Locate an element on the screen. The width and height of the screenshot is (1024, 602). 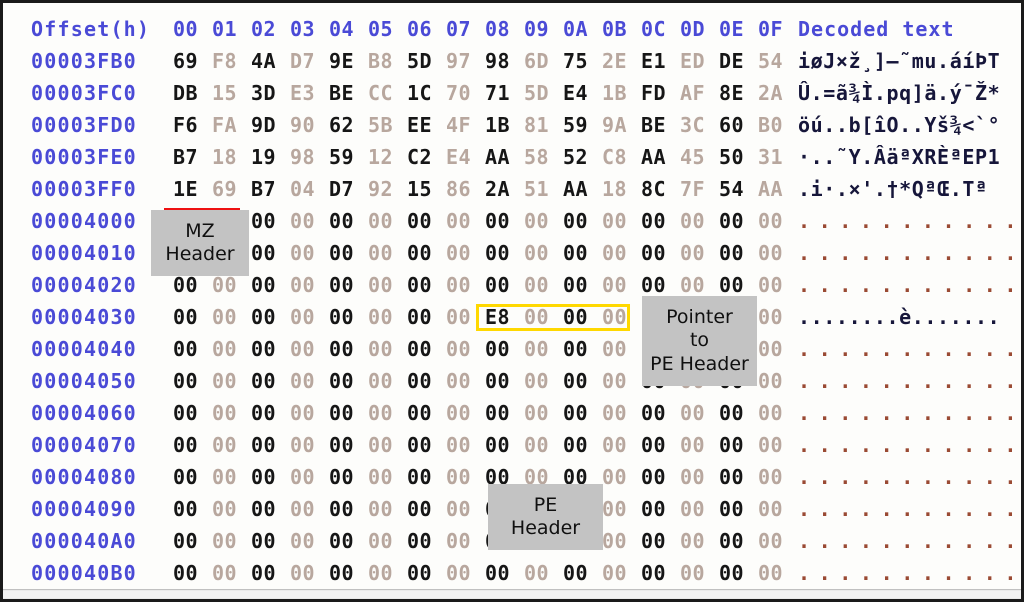
hex-byte: 71 is located at coordinates (500, 93).